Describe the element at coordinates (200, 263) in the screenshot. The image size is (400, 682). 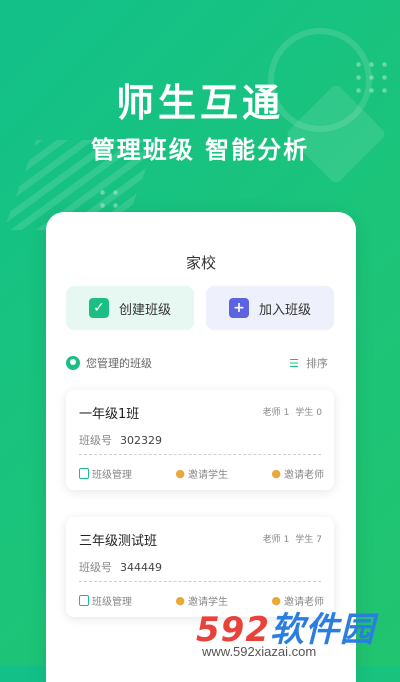
I see `page-title: 家校` at that location.